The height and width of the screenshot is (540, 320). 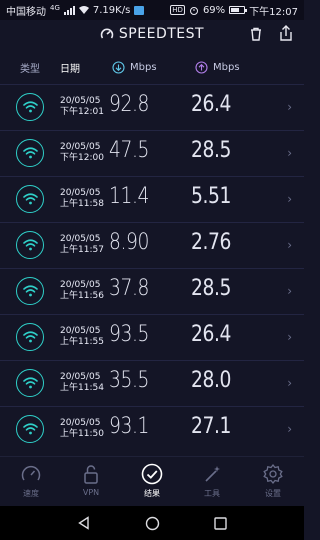 I want to click on upload-column-header: Mbps, so click(x=217, y=67).